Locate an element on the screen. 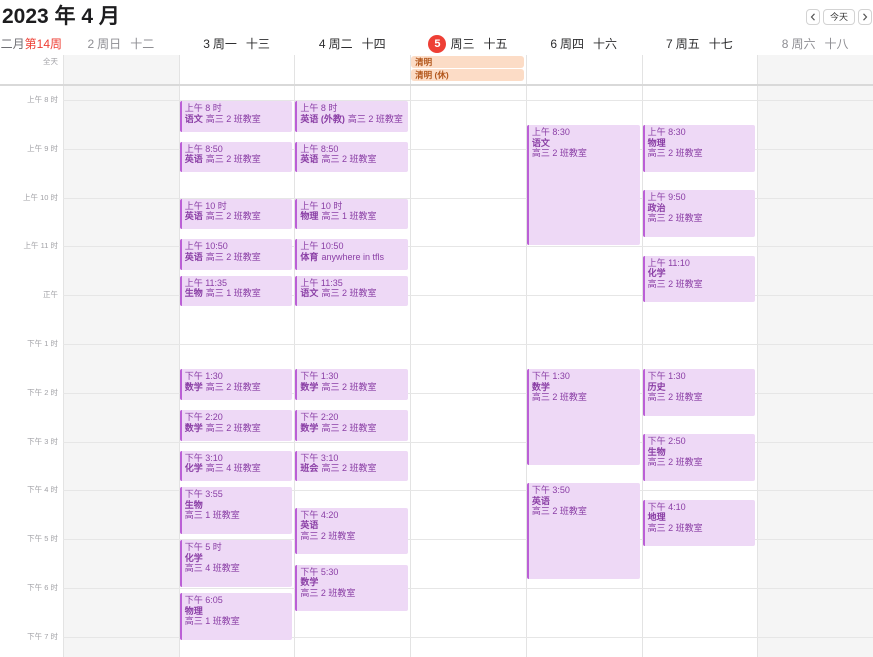  navigation-controls: 今天 is located at coordinates (838, 17).